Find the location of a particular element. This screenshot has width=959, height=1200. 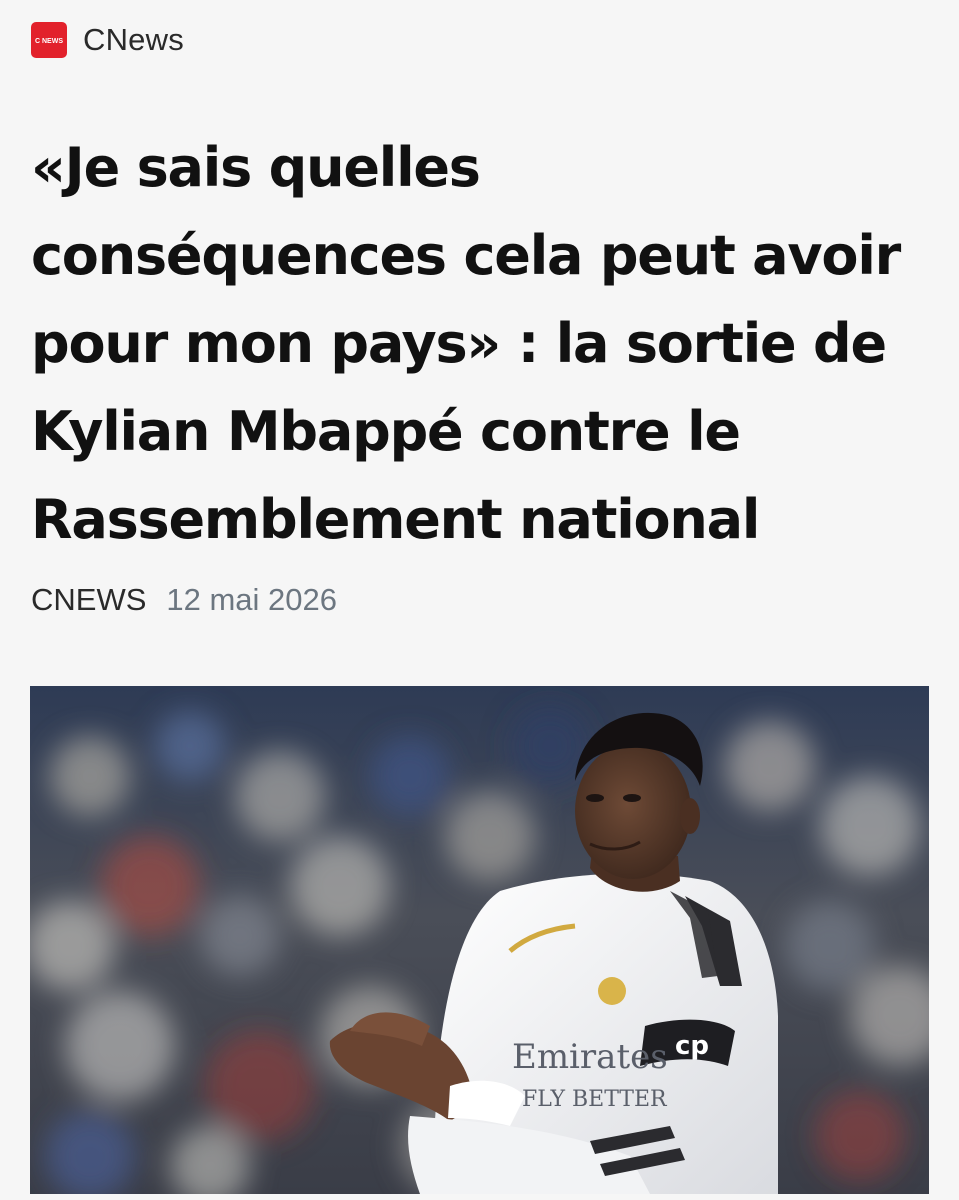

article-date: 12 mai 2026 is located at coordinates (252, 599).